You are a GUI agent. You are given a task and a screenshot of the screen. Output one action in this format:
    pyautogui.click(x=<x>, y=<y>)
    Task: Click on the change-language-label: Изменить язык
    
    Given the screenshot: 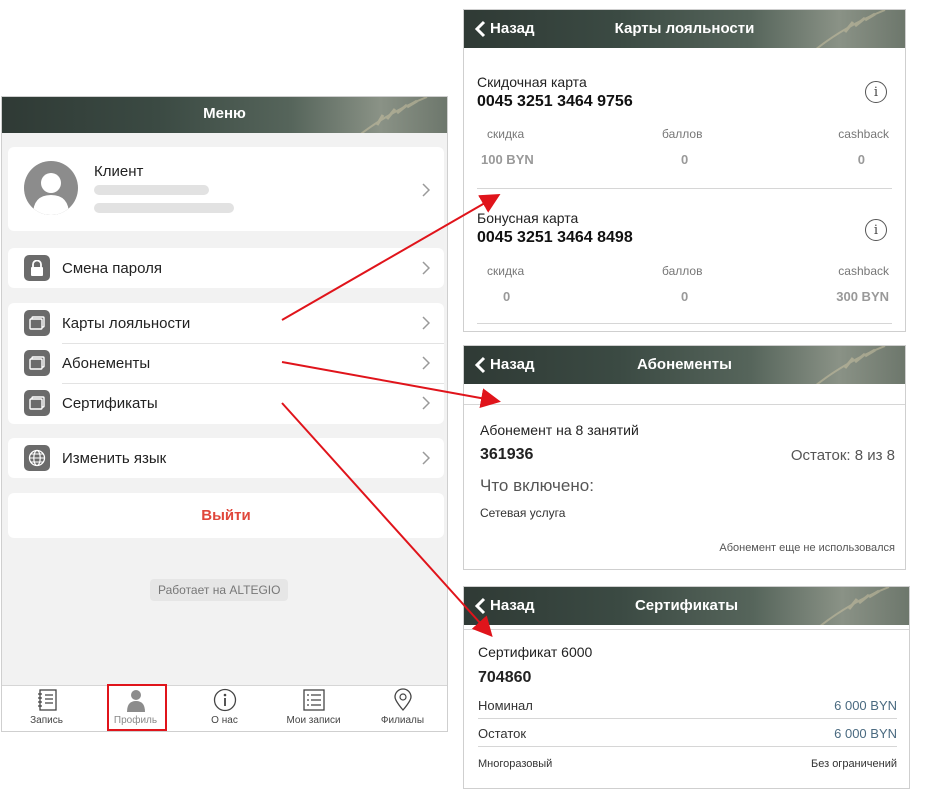 What is the action you would take?
    pyautogui.click(x=114, y=458)
    